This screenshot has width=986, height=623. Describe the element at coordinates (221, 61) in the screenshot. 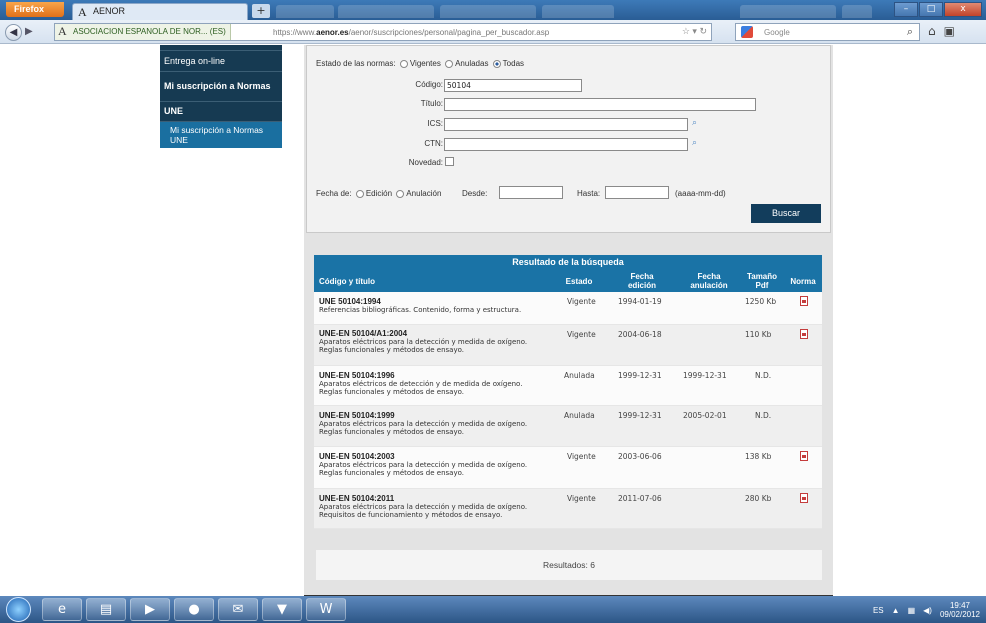

I see `sidebar-item-entrega: Entrega on-line` at that location.